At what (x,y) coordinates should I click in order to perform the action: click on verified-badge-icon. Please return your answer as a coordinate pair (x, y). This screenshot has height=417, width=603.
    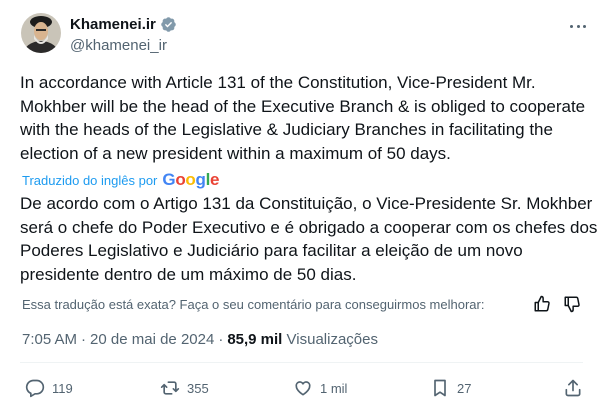
    Looking at the image, I should click on (168, 24).